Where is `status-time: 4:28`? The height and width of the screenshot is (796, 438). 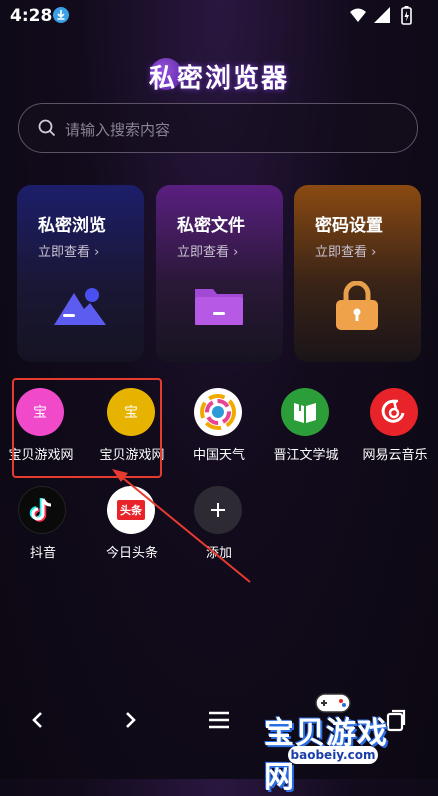
status-time: 4:28 is located at coordinates (31, 16).